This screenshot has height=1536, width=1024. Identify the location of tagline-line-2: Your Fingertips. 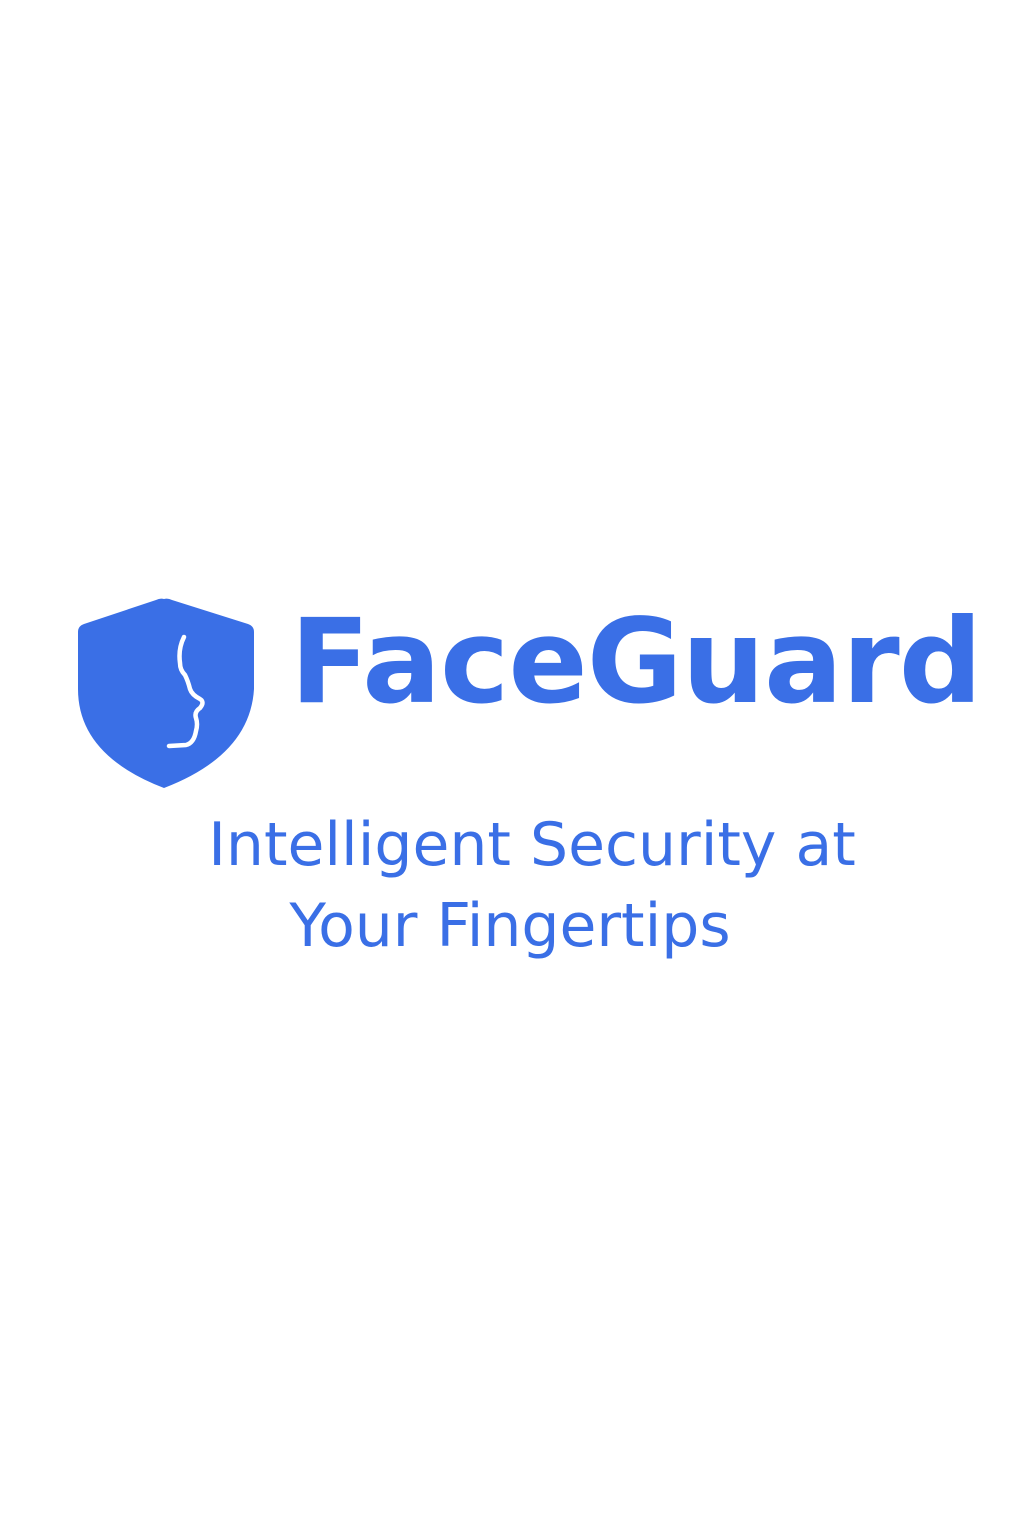
(510, 926).